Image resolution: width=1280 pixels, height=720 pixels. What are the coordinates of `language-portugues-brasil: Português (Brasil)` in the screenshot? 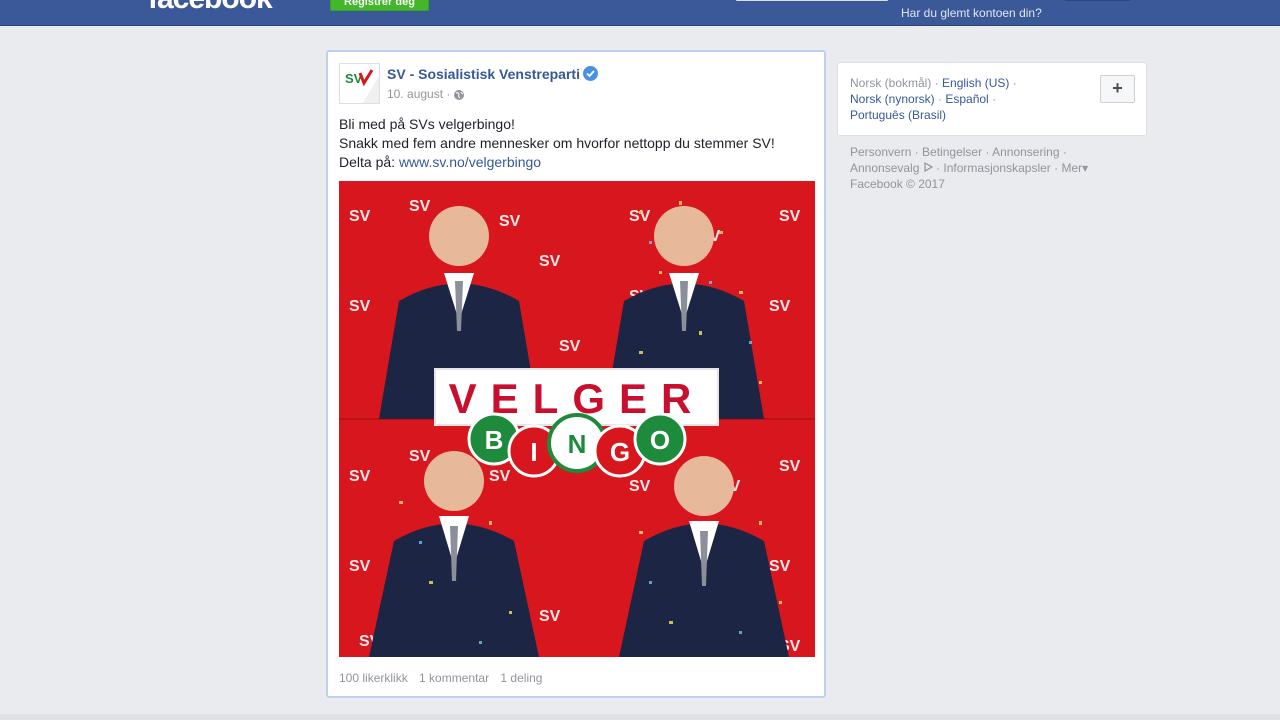 It's located at (898, 115).